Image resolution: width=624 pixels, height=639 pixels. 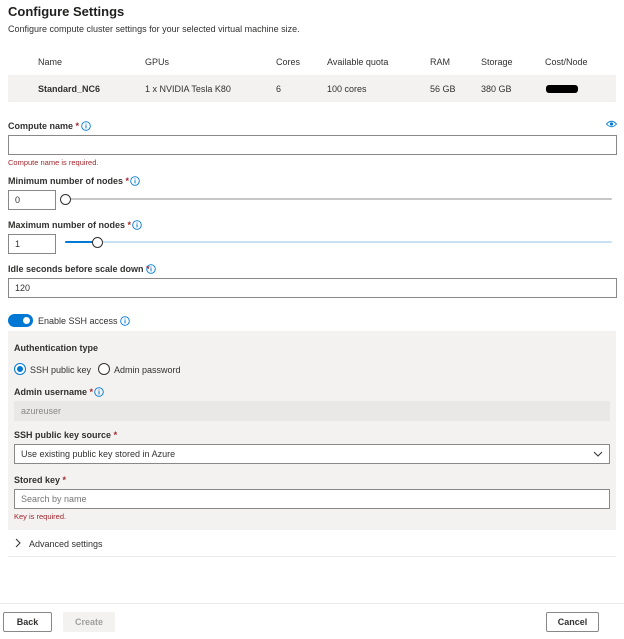 What do you see at coordinates (312, 411) in the screenshot?
I see `admin-username-input: azureuser` at bounding box center [312, 411].